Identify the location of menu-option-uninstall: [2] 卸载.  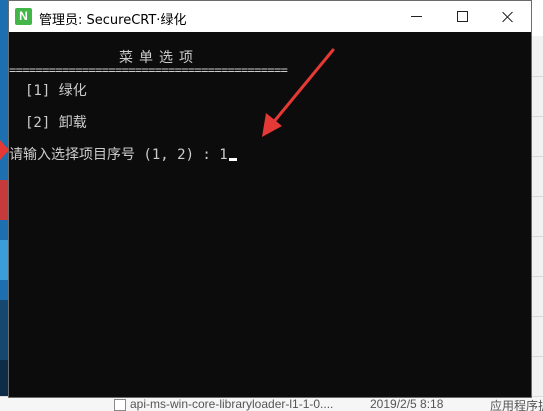
(56, 123).